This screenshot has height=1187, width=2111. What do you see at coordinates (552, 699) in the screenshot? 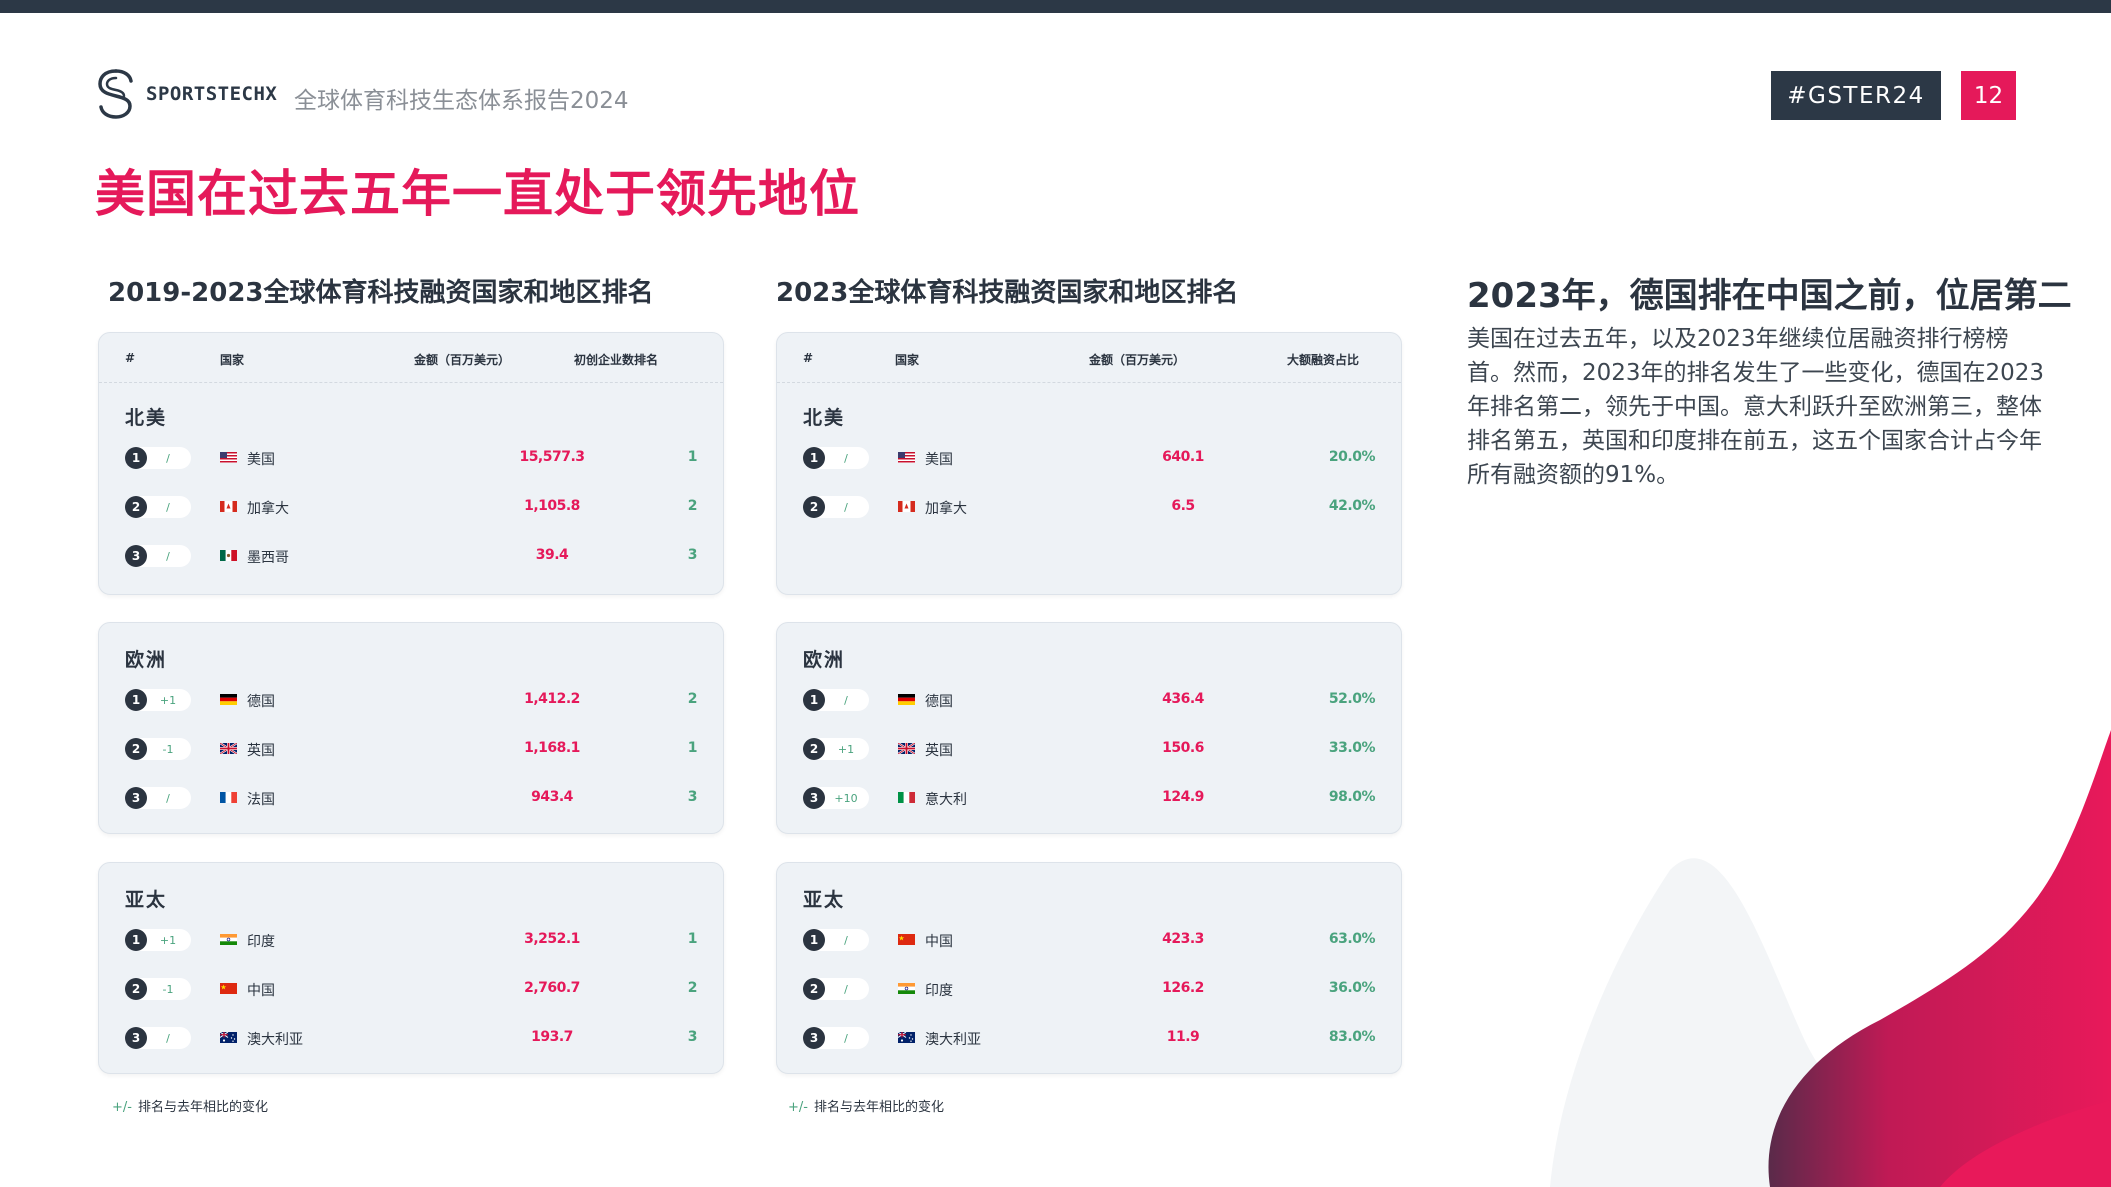
I see `funding-amount: 1,412.2` at bounding box center [552, 699].